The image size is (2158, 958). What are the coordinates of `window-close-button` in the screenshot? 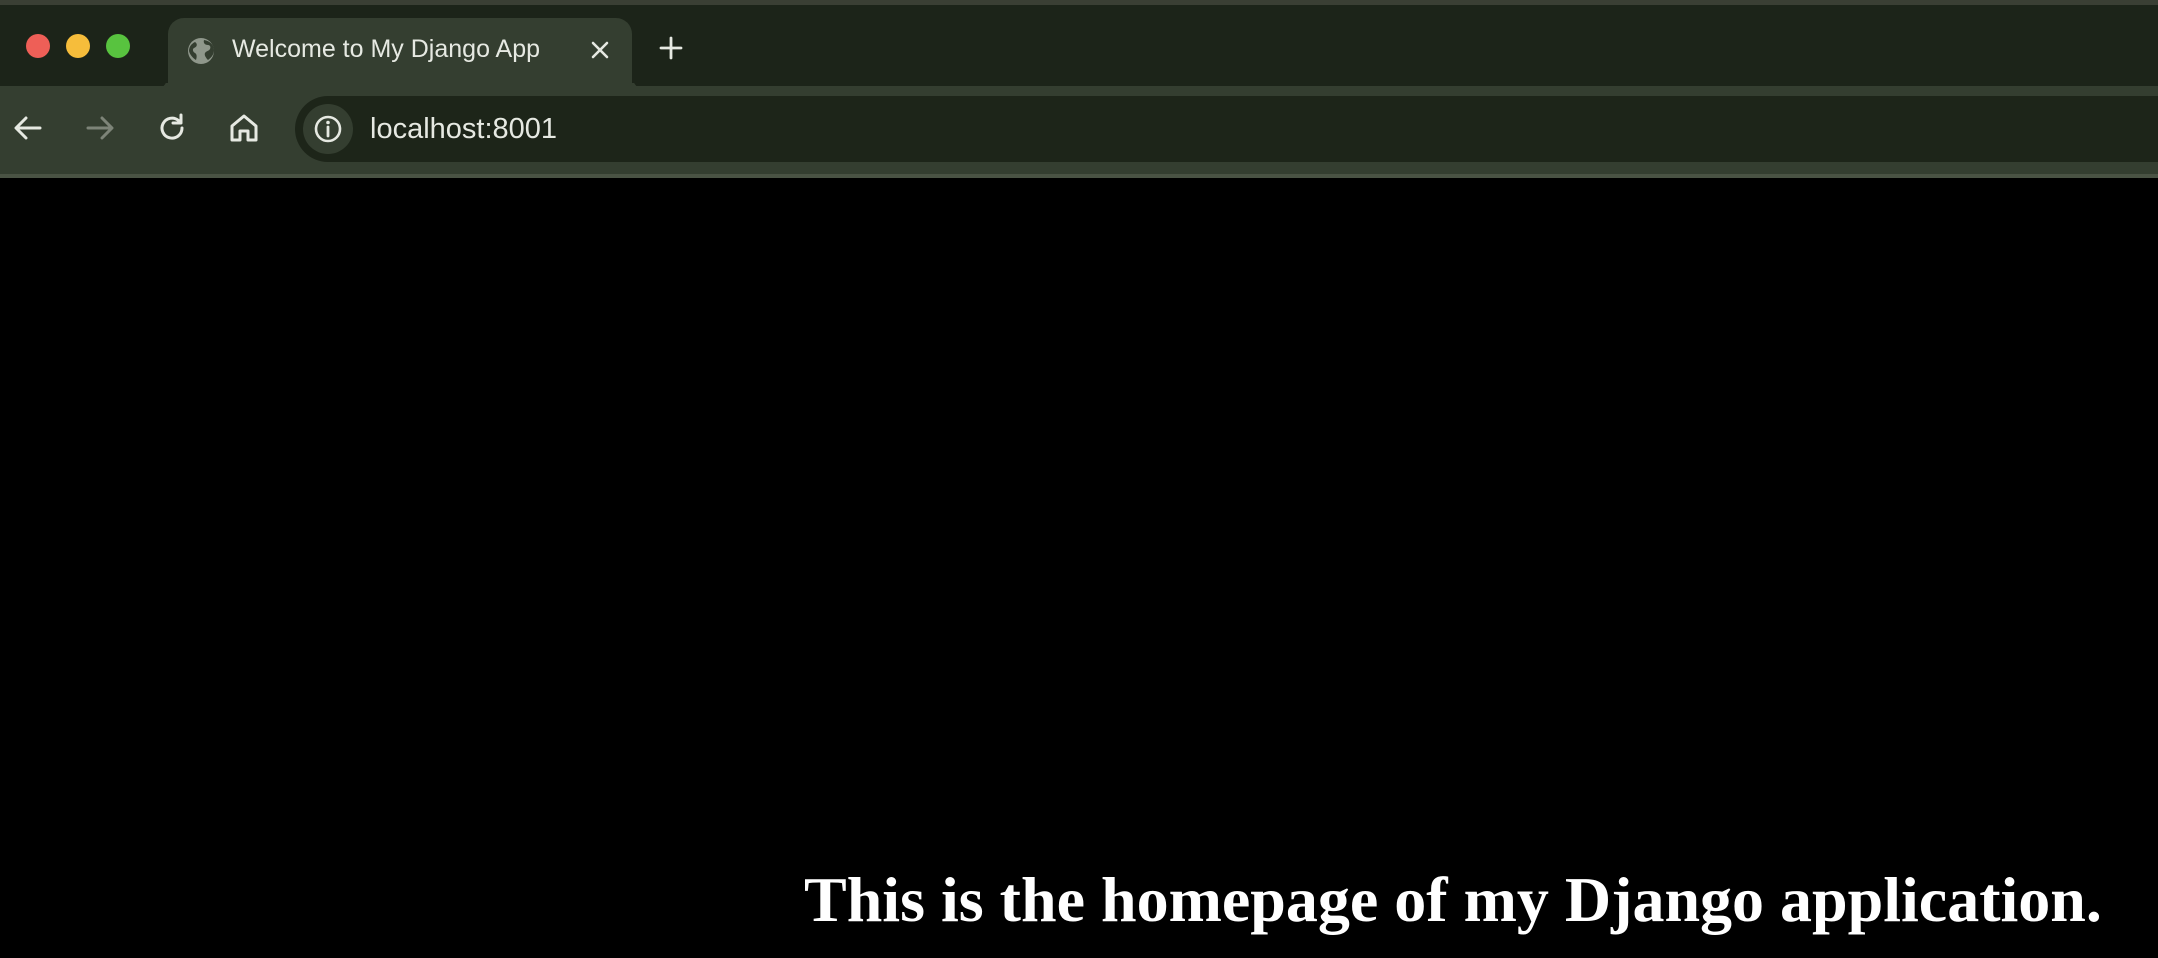 It's located at (38, 46).